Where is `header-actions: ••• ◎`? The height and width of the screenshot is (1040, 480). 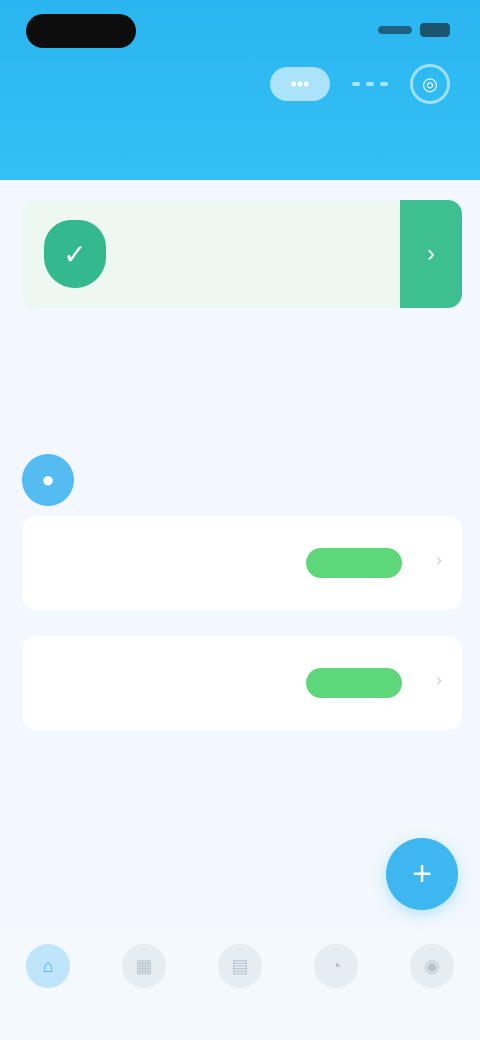
header-actions: ••• ◎ is located at coordinates (360, 84).